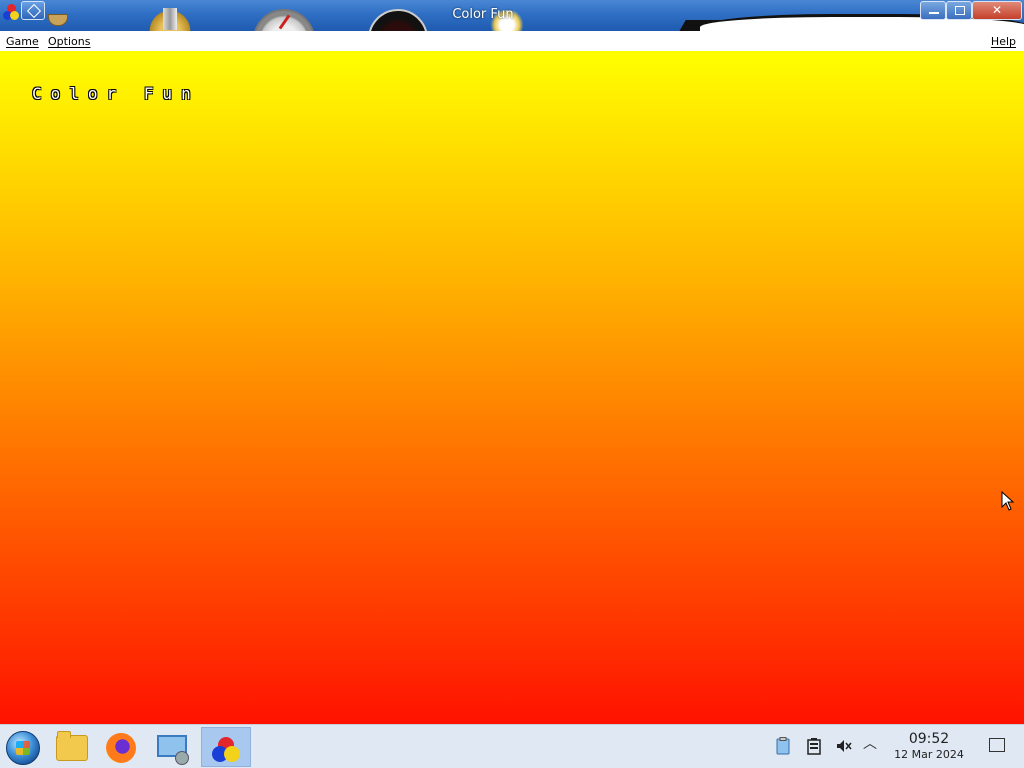  What do you see at coordinates (929, 754) in the screenshot?
I see `clock-date: 12 Mar 2024` at bounding box center [929, 754].